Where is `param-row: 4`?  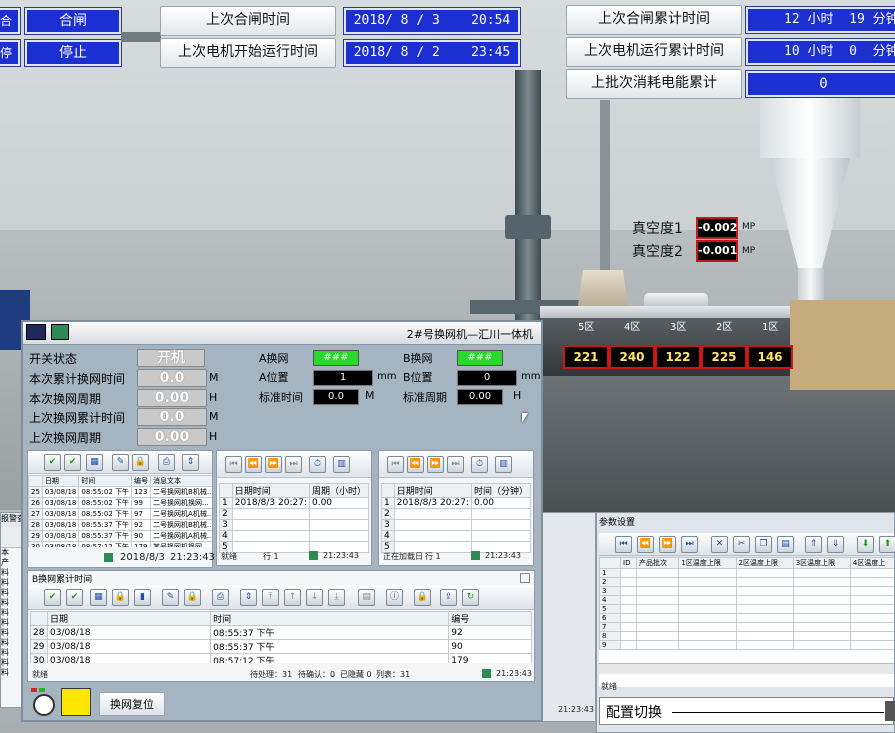 param-row: 4 is located at coordinates (746, 600).